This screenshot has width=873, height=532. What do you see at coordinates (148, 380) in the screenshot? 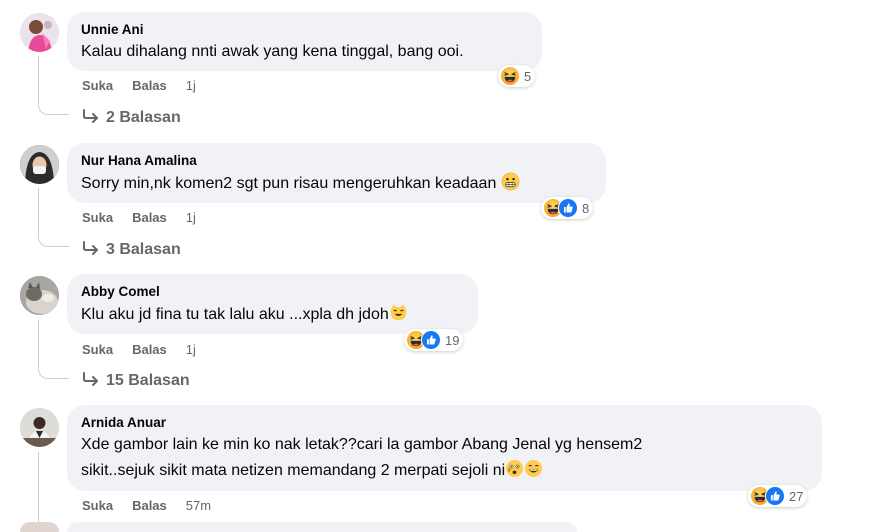
I see `replies-count-label: 15 Balasan` at bounding box center [148, 380].